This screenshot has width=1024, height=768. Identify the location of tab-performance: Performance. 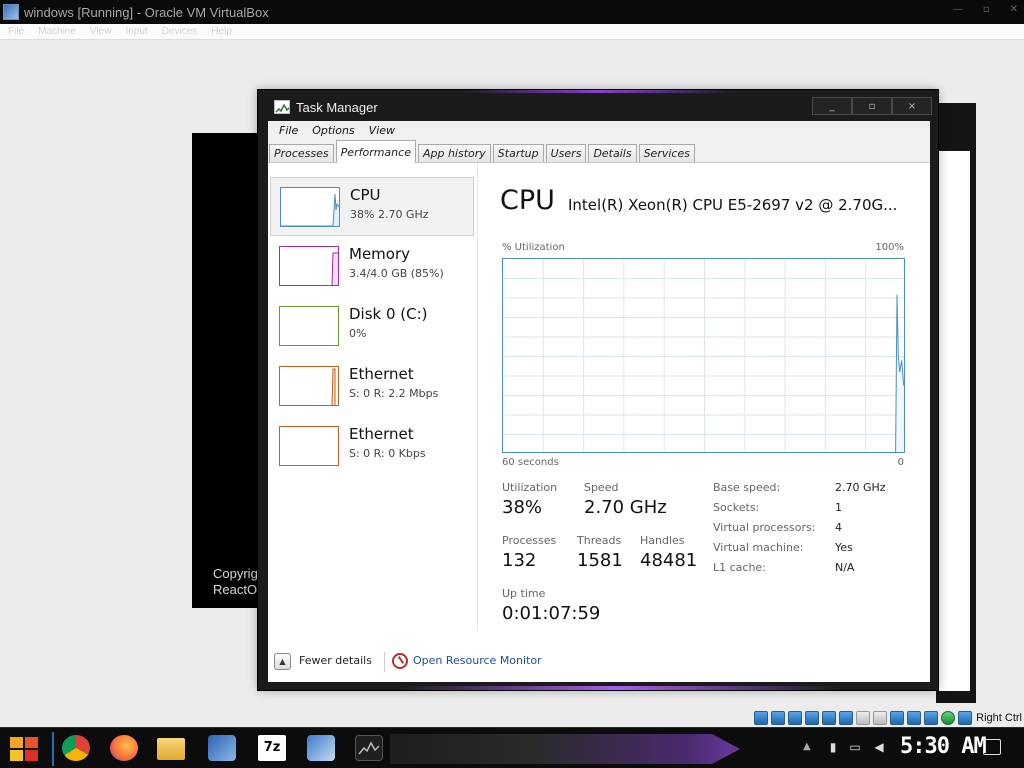
(375, 151).